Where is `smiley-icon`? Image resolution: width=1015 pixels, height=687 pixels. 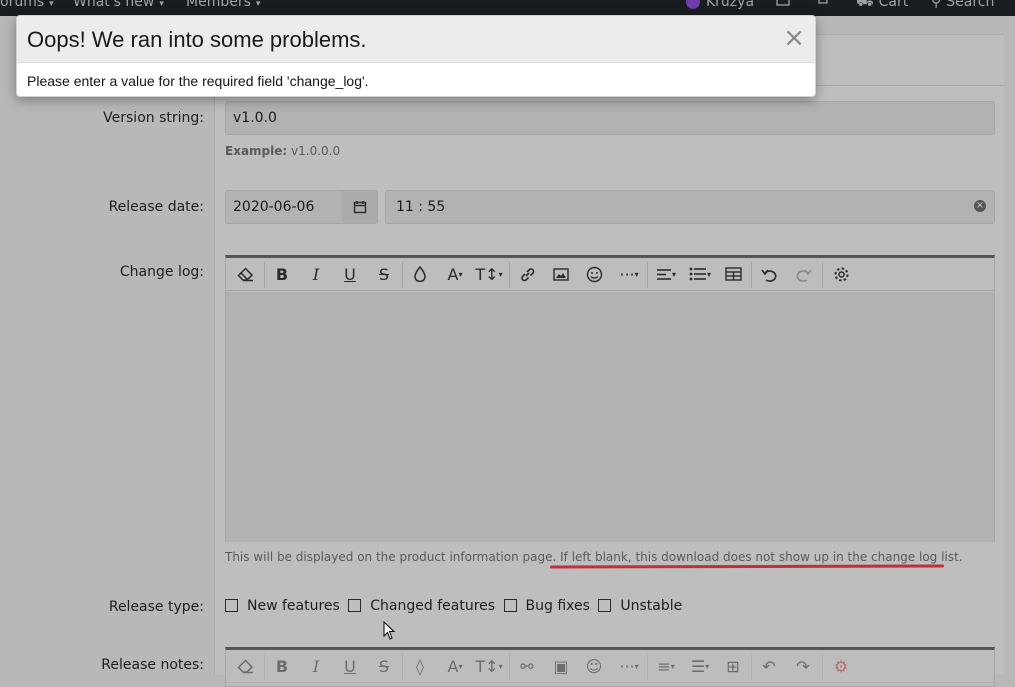 smiley-icon is located at coordinates (594, 274).